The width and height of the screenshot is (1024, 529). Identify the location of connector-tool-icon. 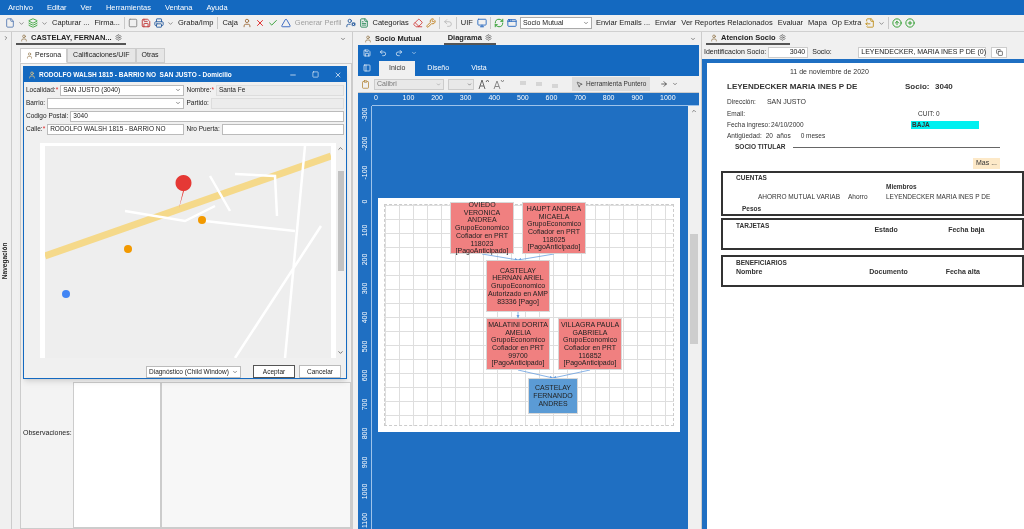
(664, 84).